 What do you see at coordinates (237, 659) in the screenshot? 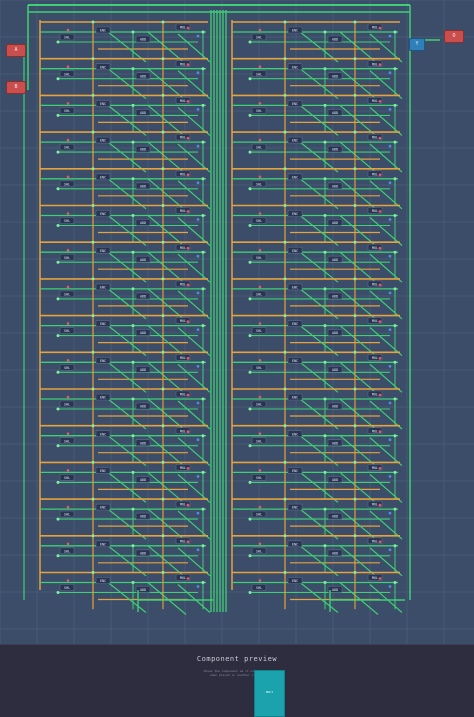
I see `preview-title: Component preview` at bounding box center [237, 659].